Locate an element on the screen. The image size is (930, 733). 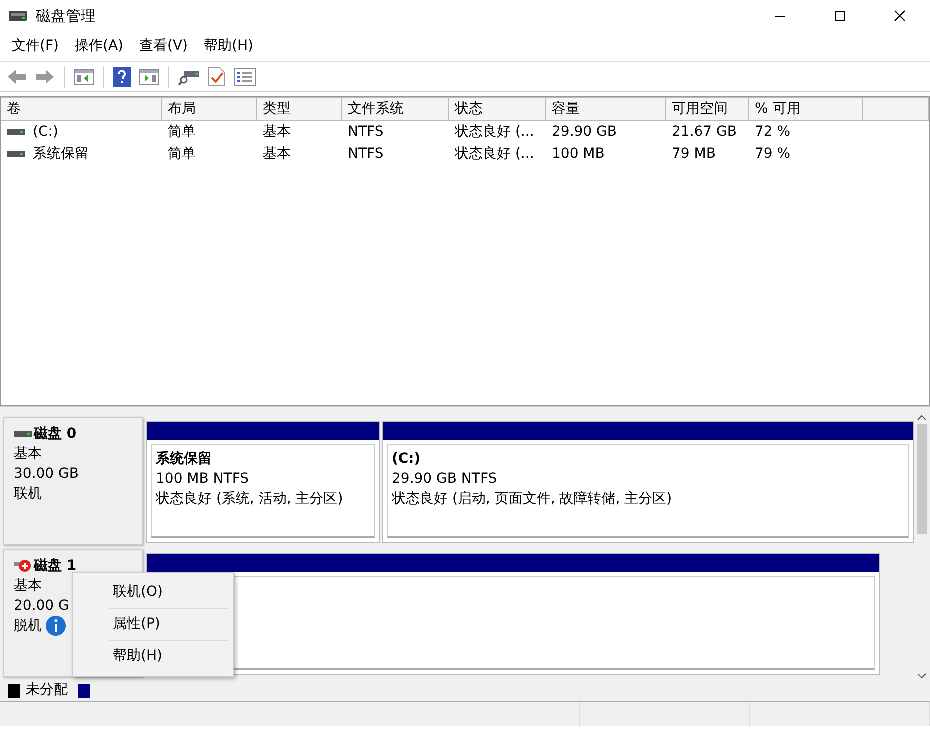
table-cell-text: 29.90 GB is located at coordinates (584, 132).